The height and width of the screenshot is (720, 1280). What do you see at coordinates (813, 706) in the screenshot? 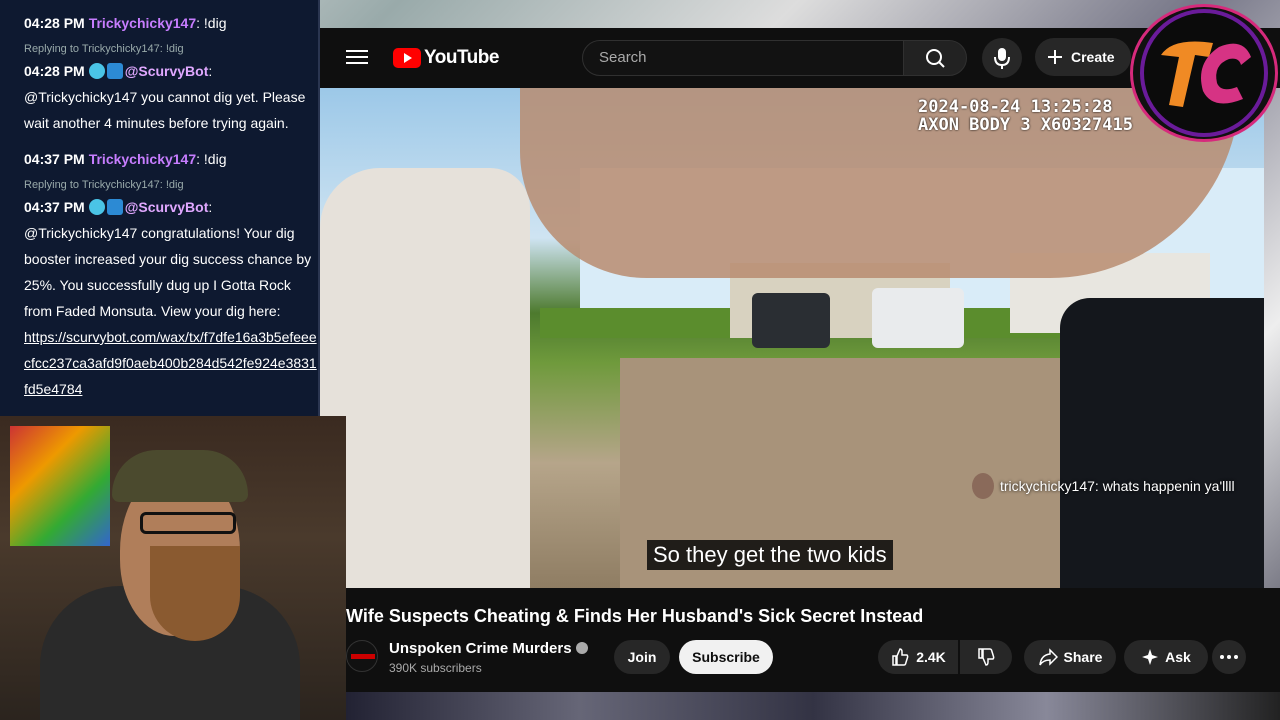
I see `background-art-strip` at bounding box center [813, 706].